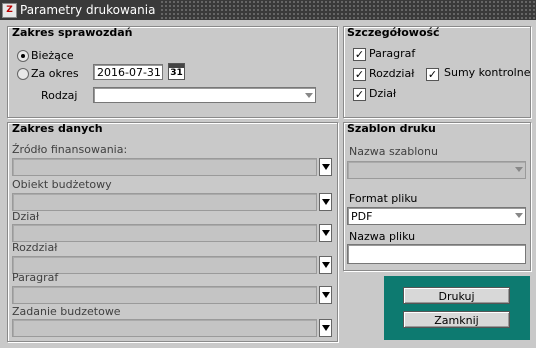  What do you see at coordinates (59, 95) in the screenshot?
I see `type-label: Rodzaj` at bounding box center [59, 95].